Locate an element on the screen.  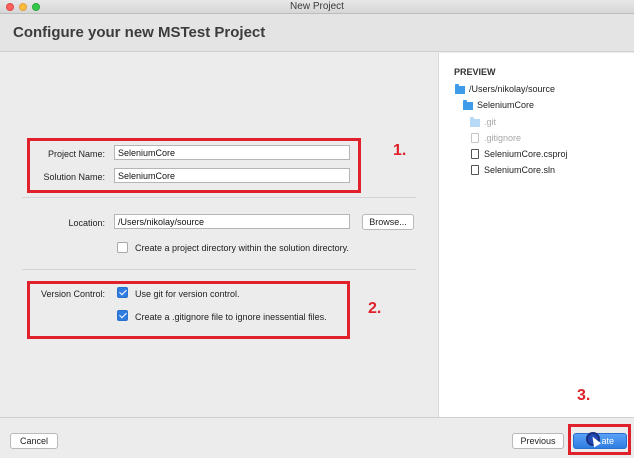
dialog-footer: Cancel Previous ate is located at coordinates (317, 437).